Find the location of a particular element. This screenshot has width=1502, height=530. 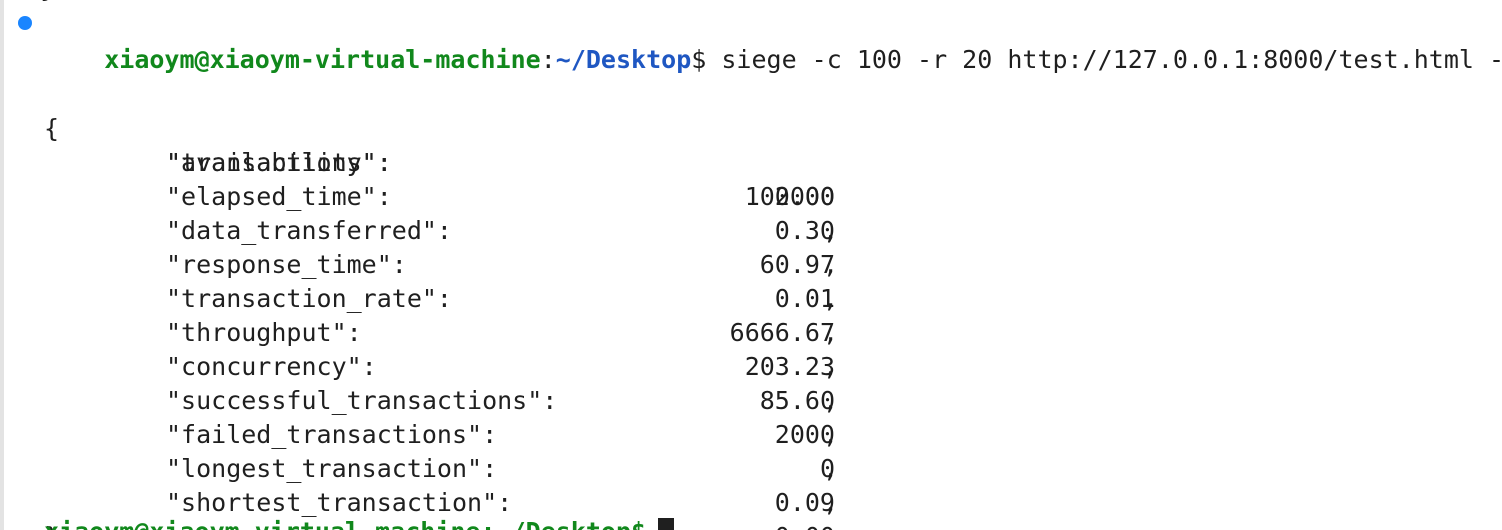

json-key: "concurrency": is located at coordinates (271, 366).